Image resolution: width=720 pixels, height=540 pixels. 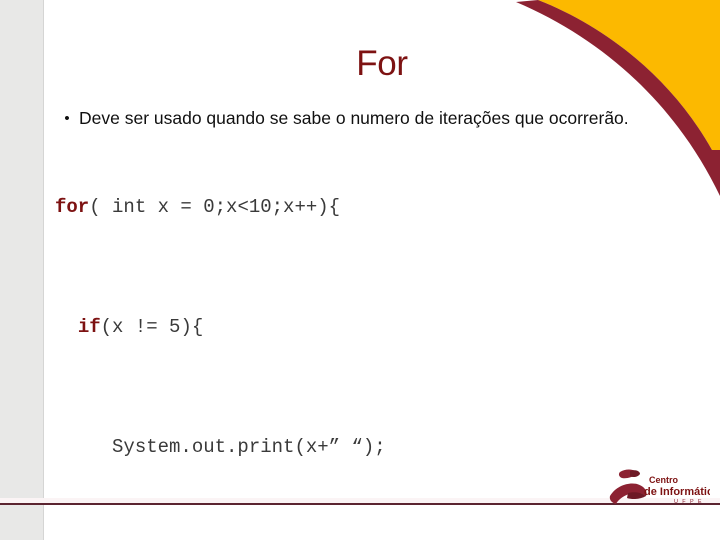 I want to click on code-line-print: System.out.print(x+” “);, so click(x=380, y=447).